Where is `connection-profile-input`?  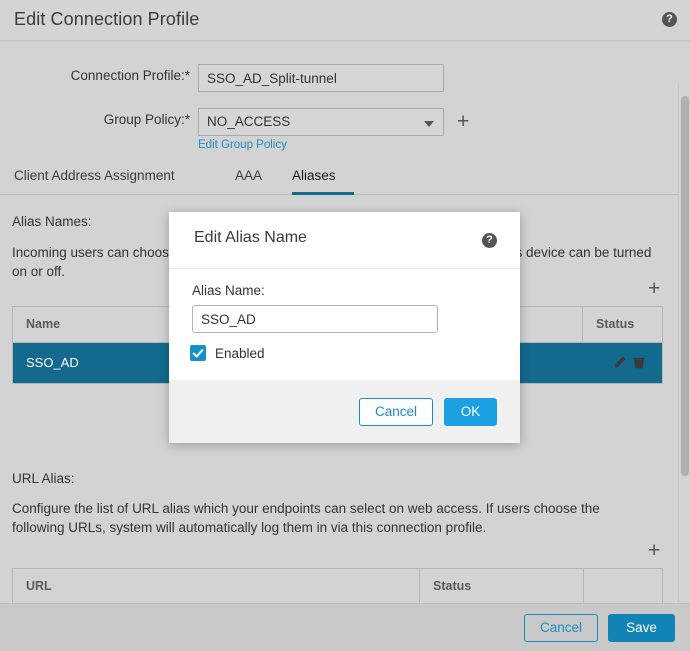
connection-profile-input is located at coordinates (321, 78).